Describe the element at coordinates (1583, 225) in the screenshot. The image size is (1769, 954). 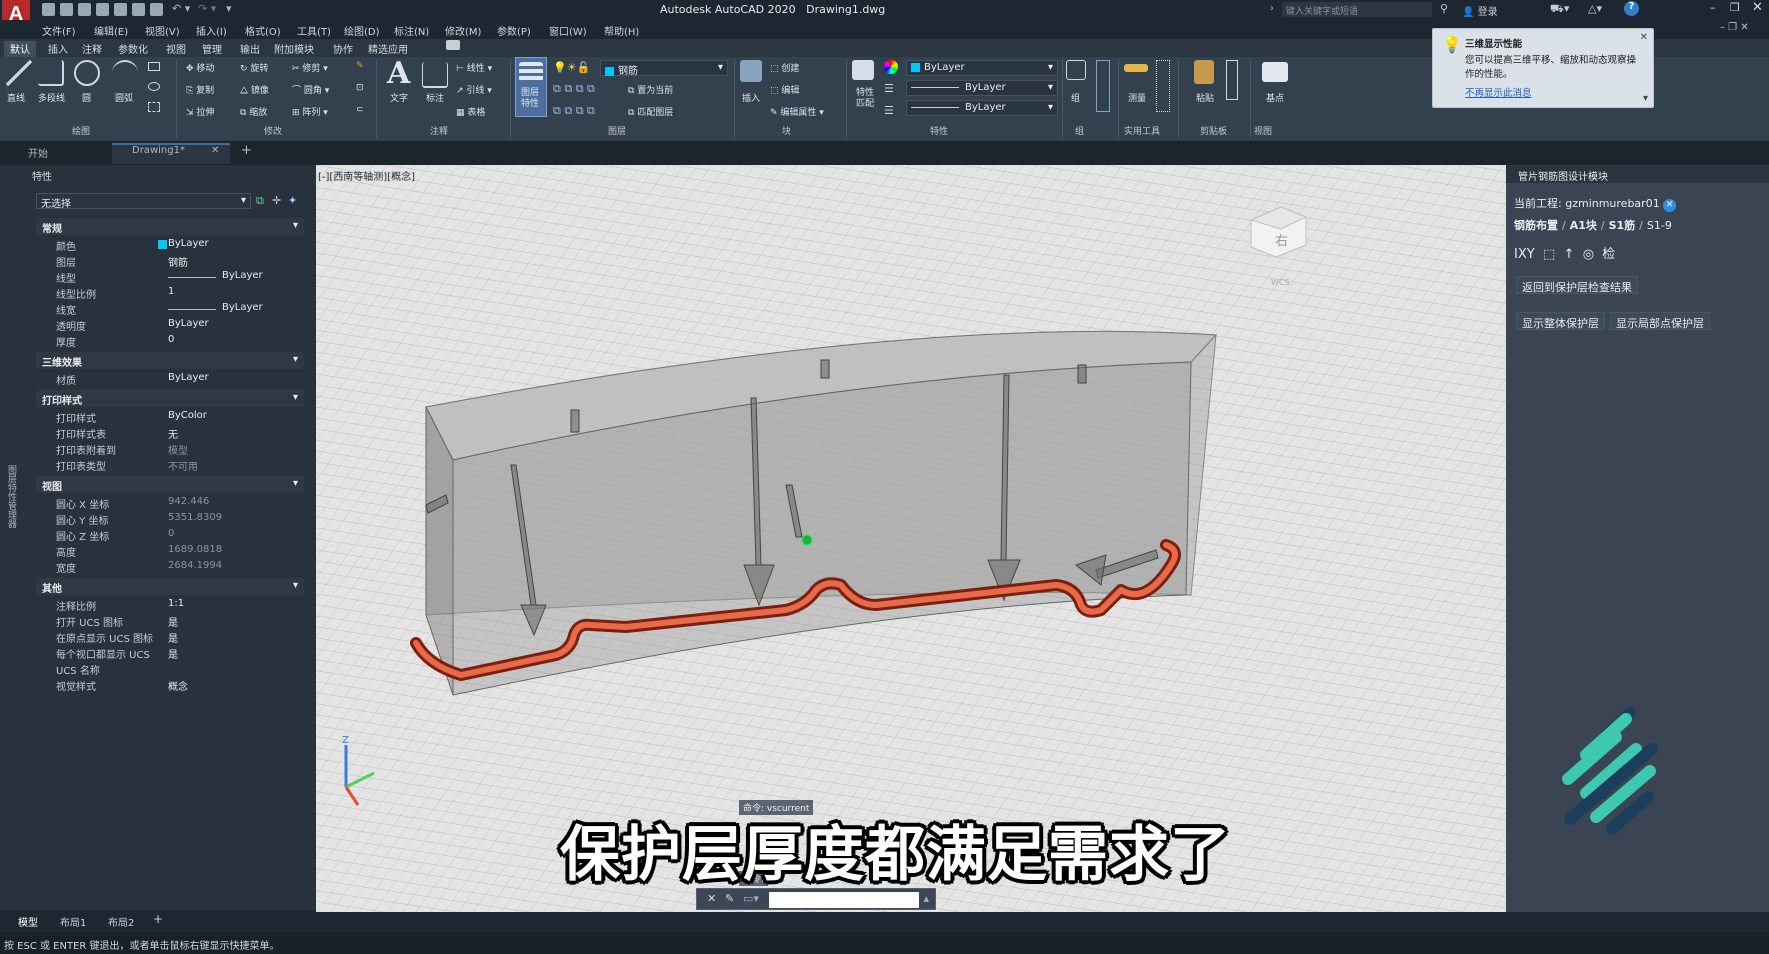
I see `breadcrumb-item: A1块` at that location.